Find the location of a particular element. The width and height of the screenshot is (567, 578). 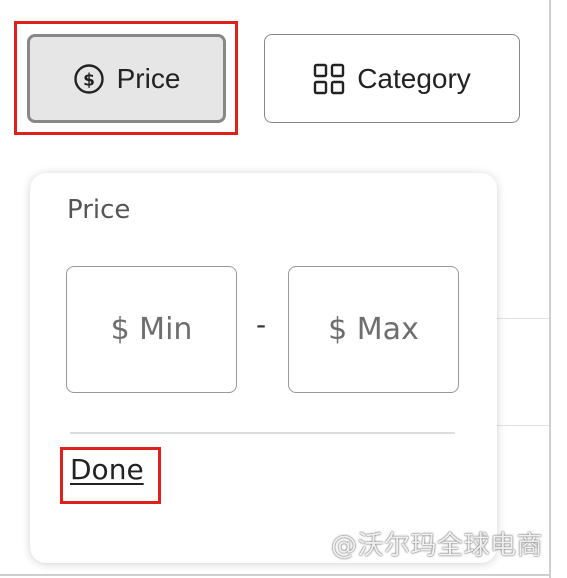

category-chip-label: Category is located at coordinates (414, 78).